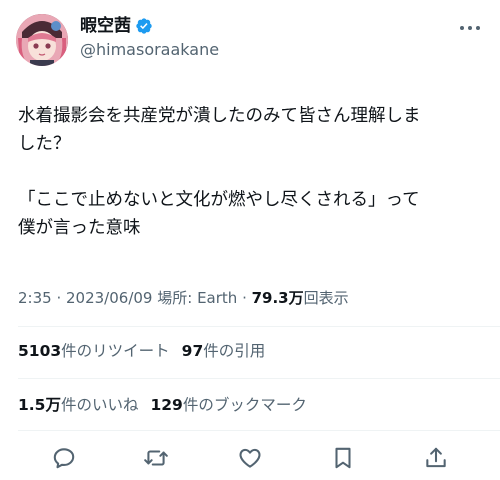 The width and height of the screenshot is (500, 480). I want to click on views-count: 79.3万, so click(277, 298).